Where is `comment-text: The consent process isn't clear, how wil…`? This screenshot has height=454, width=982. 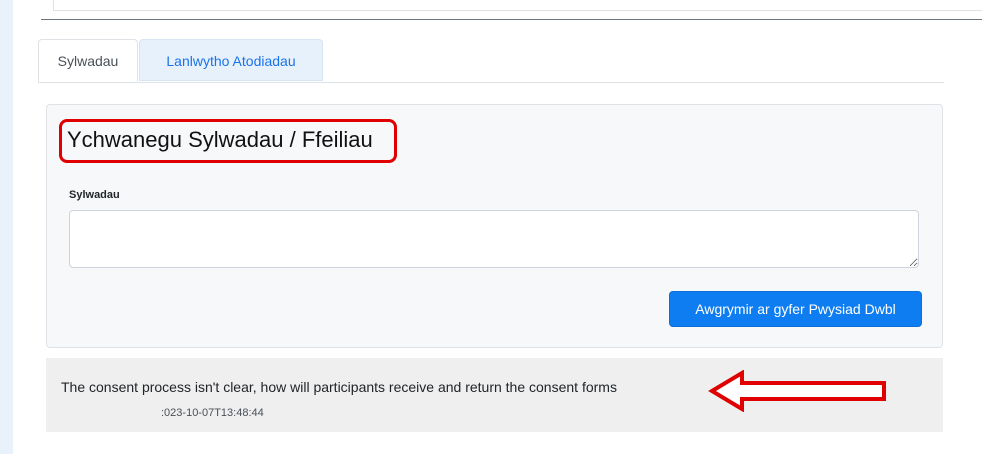
comment-text: The consent process isn't clear, how wil… is located at coordinates (339, 387).